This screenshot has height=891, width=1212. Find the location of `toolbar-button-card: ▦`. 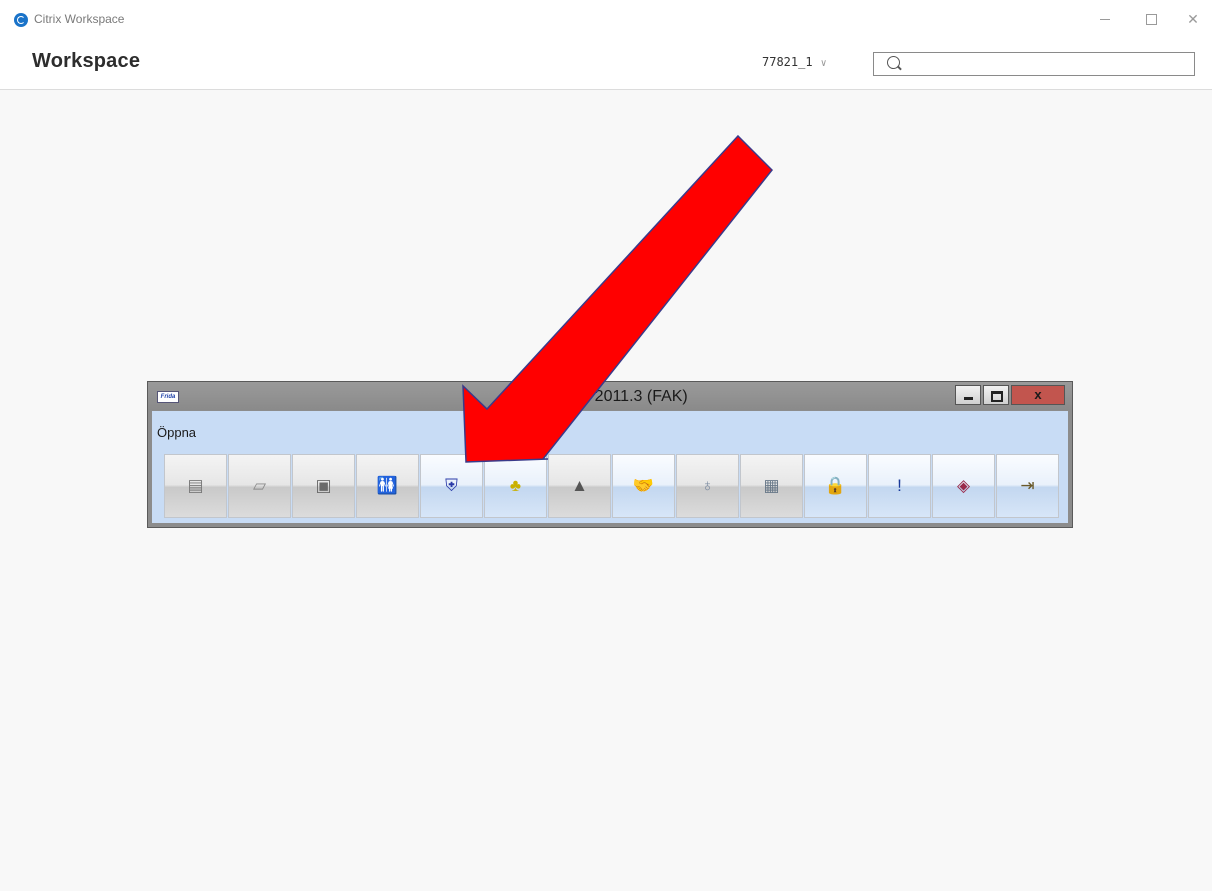

toolbar-button-card: ▦ is located at coordinates (771, 486).